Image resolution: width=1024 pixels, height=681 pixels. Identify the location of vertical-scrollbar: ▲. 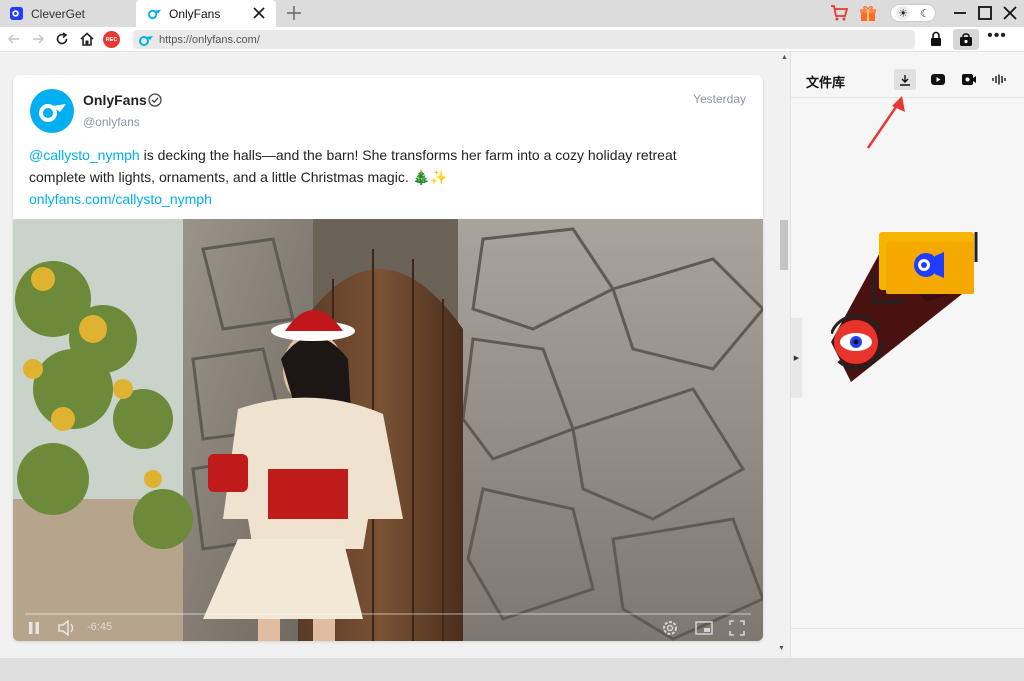
(784, 355).